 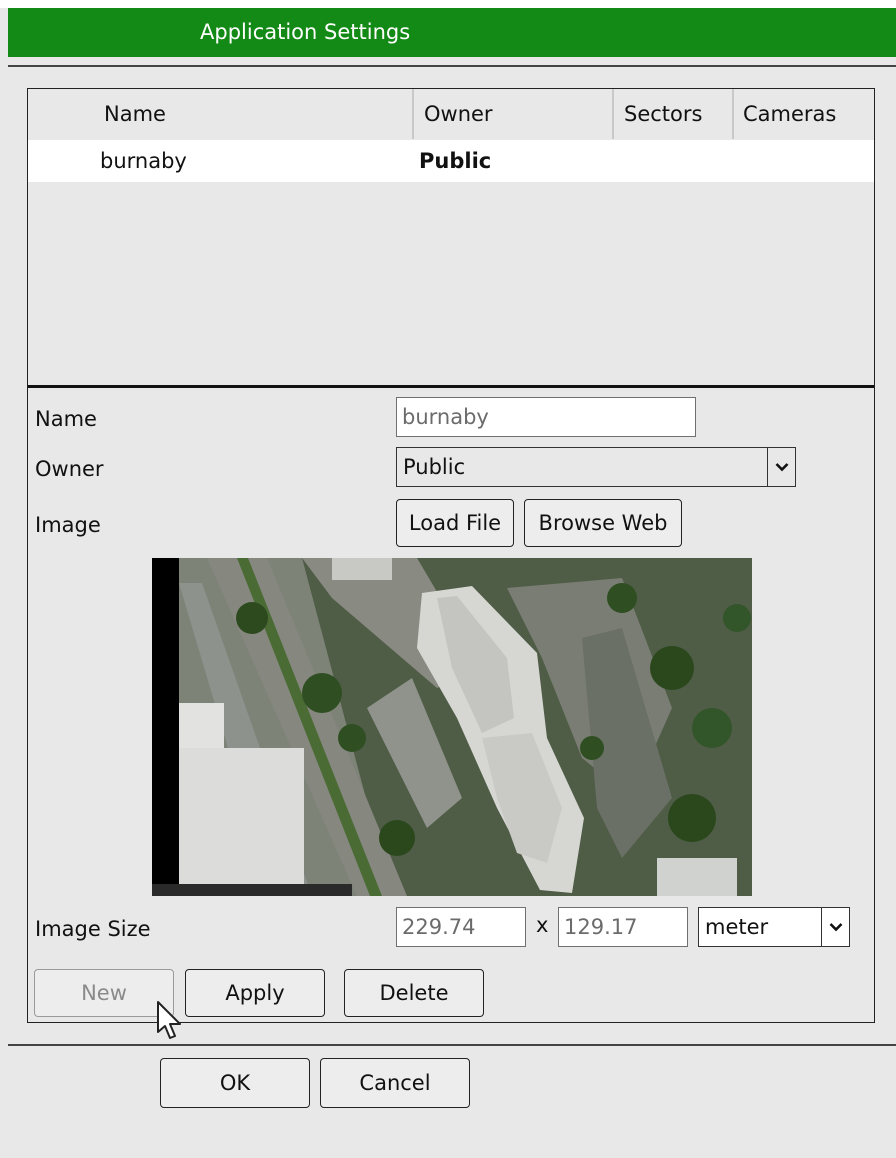 What do you see at coordinates (455, 161) in the screenshot?
I see `row-owner: Public` at bounding box center [455, 161].